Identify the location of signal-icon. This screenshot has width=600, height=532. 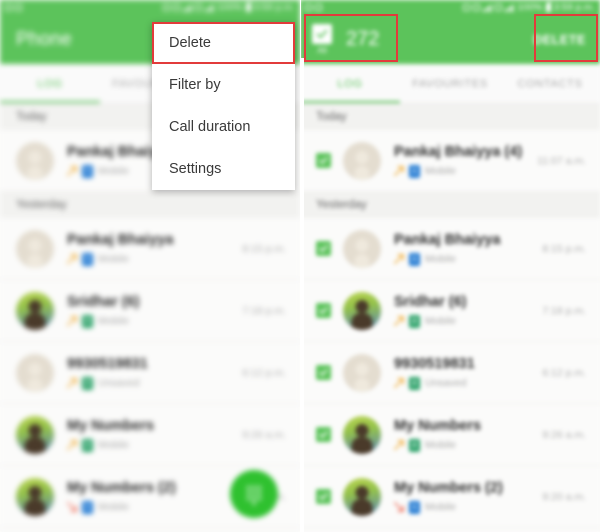
(510, 7).